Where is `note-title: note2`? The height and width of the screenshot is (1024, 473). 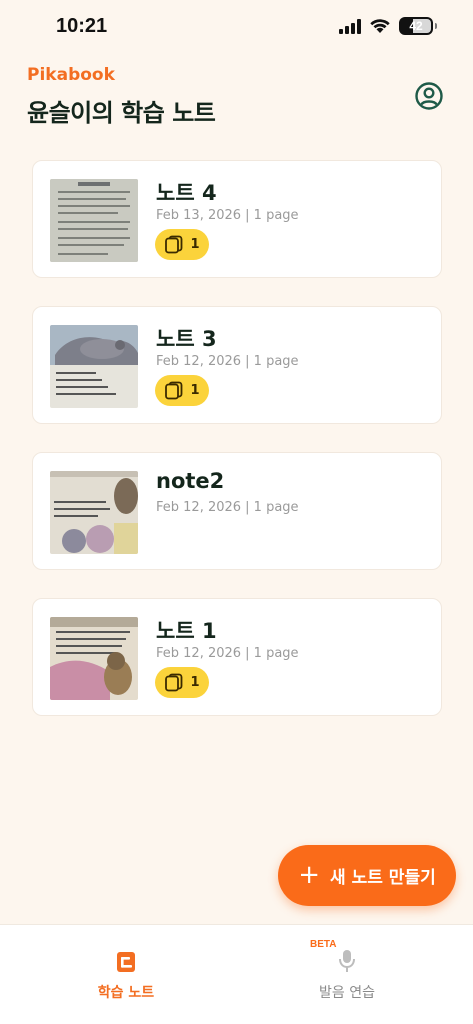 note-title: note2 is located at coordinates (190, 481).